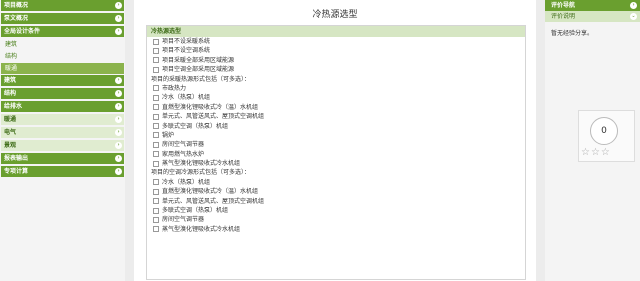 The height and width of the screenshot is (281, 640). What do you see at coordinates (10, 119) in the screenshot?
I see `sidebar-item-label: 暖通` at bounding box center [10, 119].